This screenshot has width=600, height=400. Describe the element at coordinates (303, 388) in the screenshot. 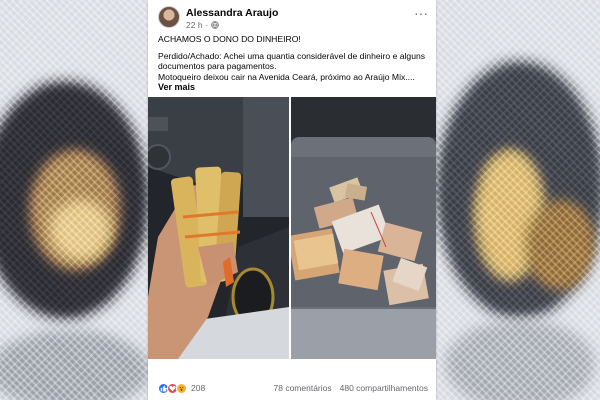

I see `comments-count: 78 comentários` at that location.